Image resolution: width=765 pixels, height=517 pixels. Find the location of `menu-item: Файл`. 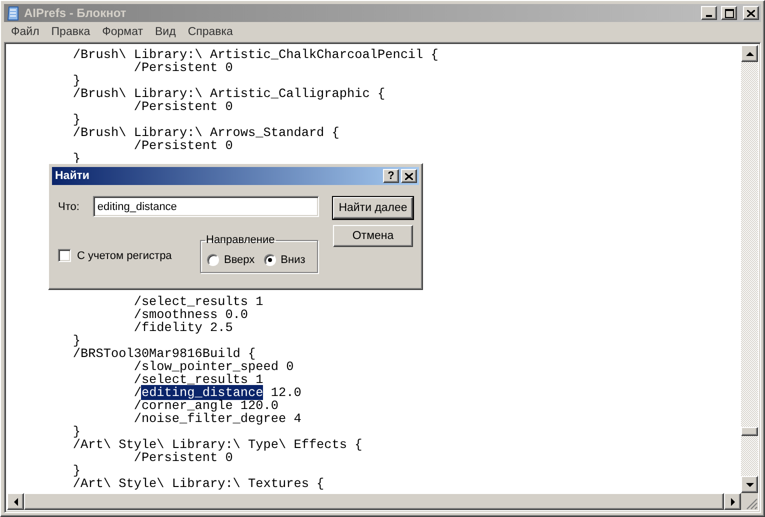

menu-item: Файл is located at coordinates (25, 32).